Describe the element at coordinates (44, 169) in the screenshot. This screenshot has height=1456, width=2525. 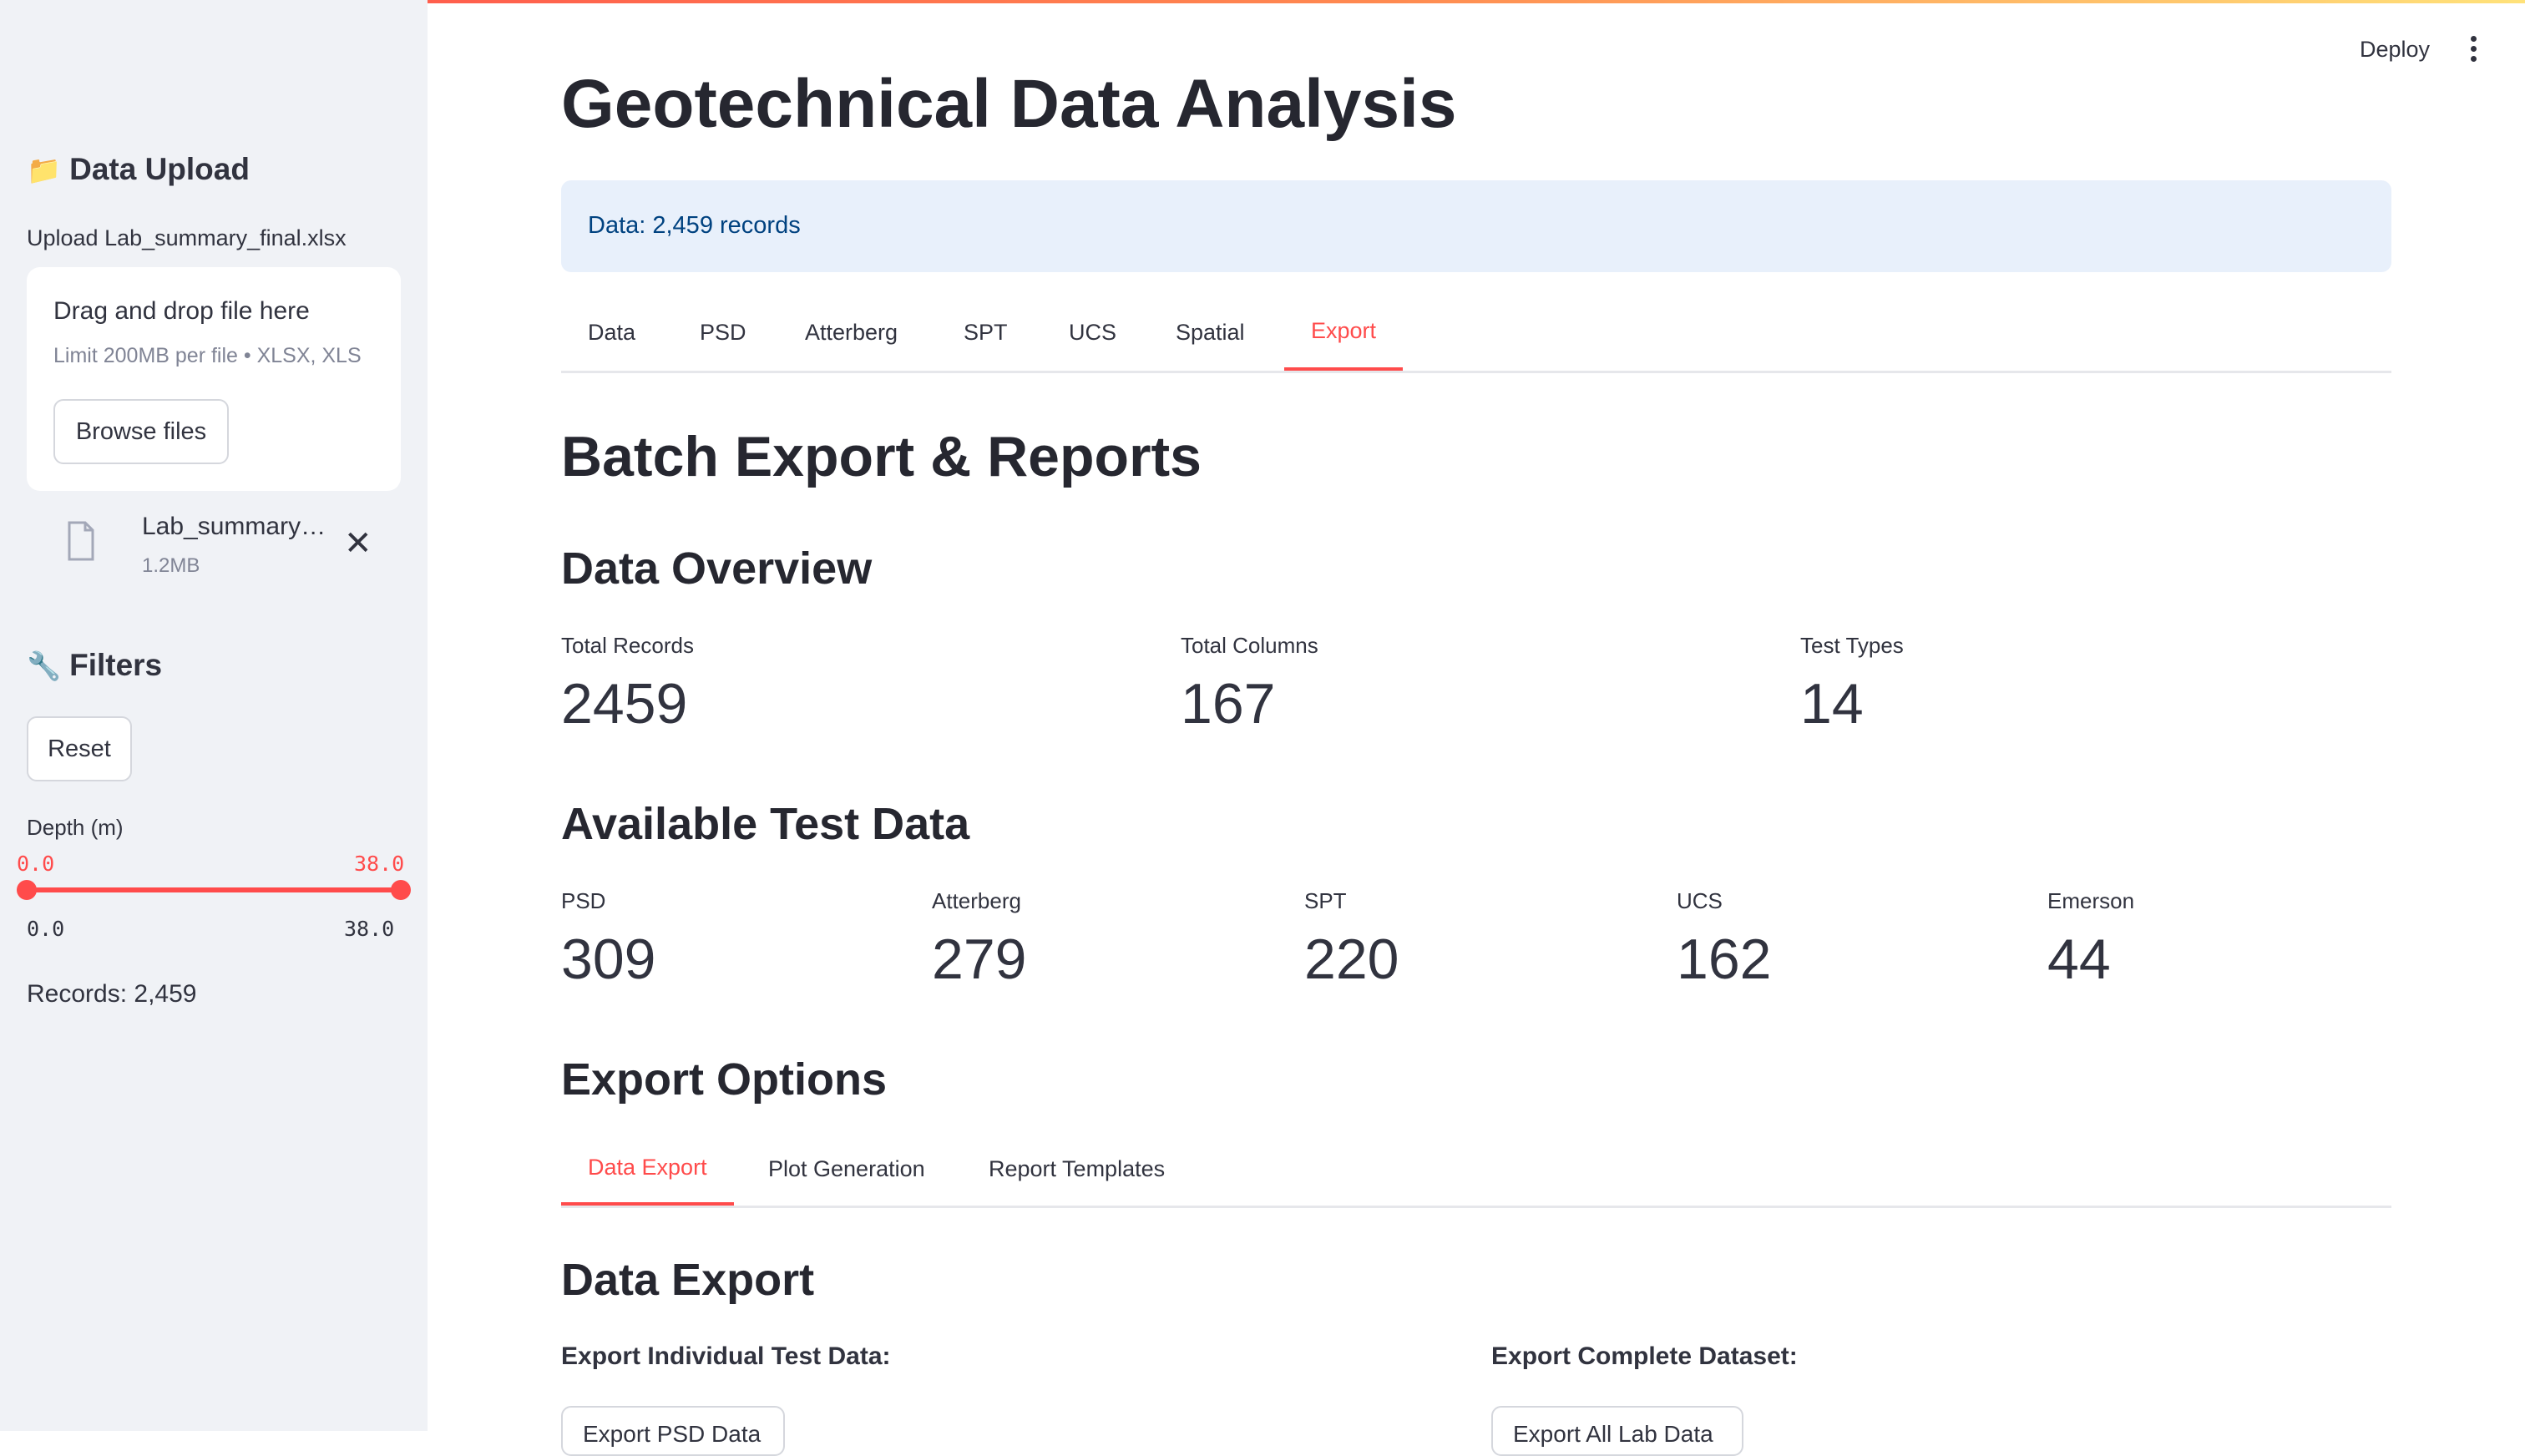
I see `folder-icon: 📁` at that location.